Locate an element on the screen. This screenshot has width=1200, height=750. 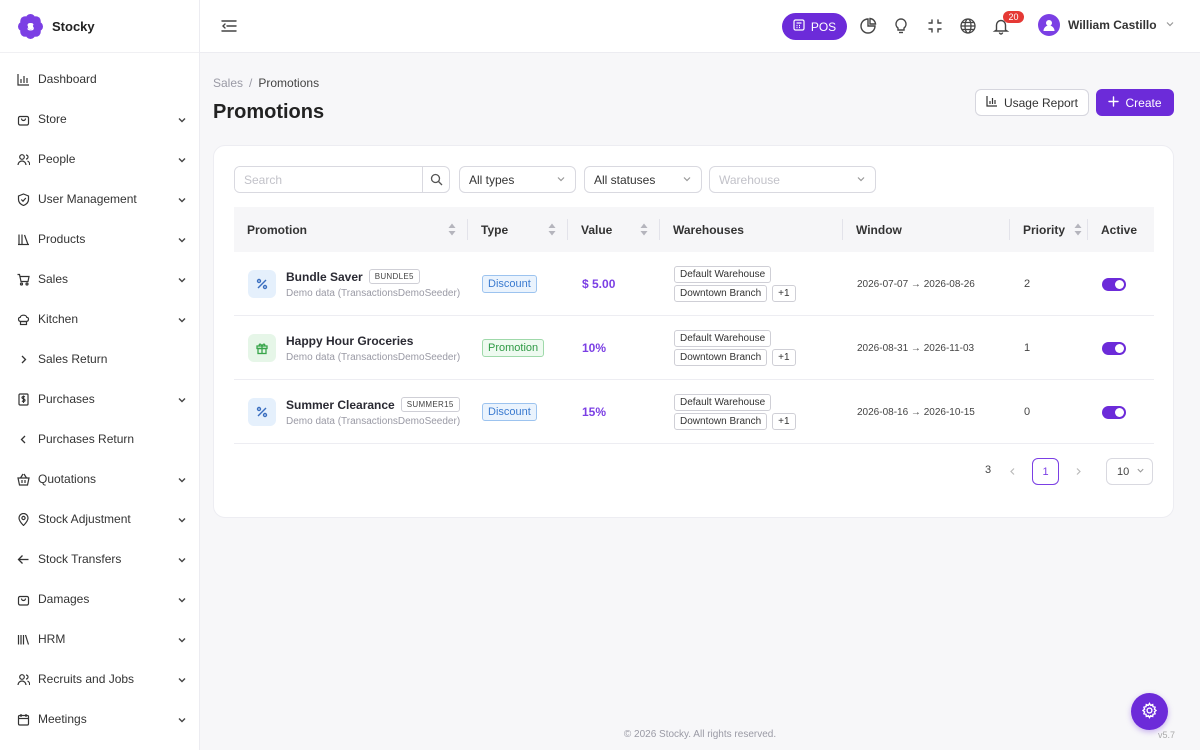
create-button: Create is located at coordinates (1135, 102).